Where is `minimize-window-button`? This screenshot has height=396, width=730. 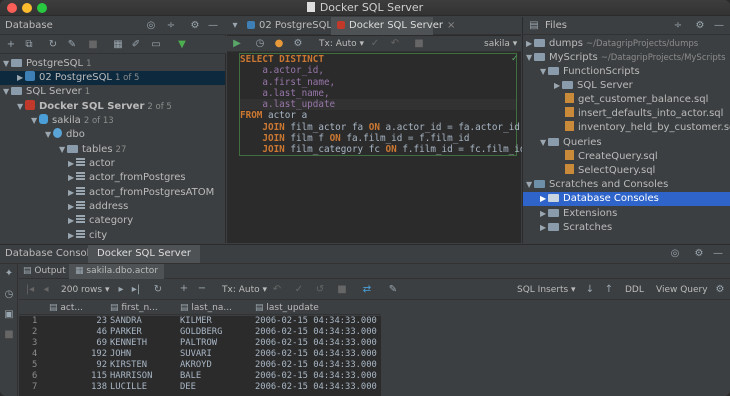
minimize-window-button is located at coordinates (27, 8).